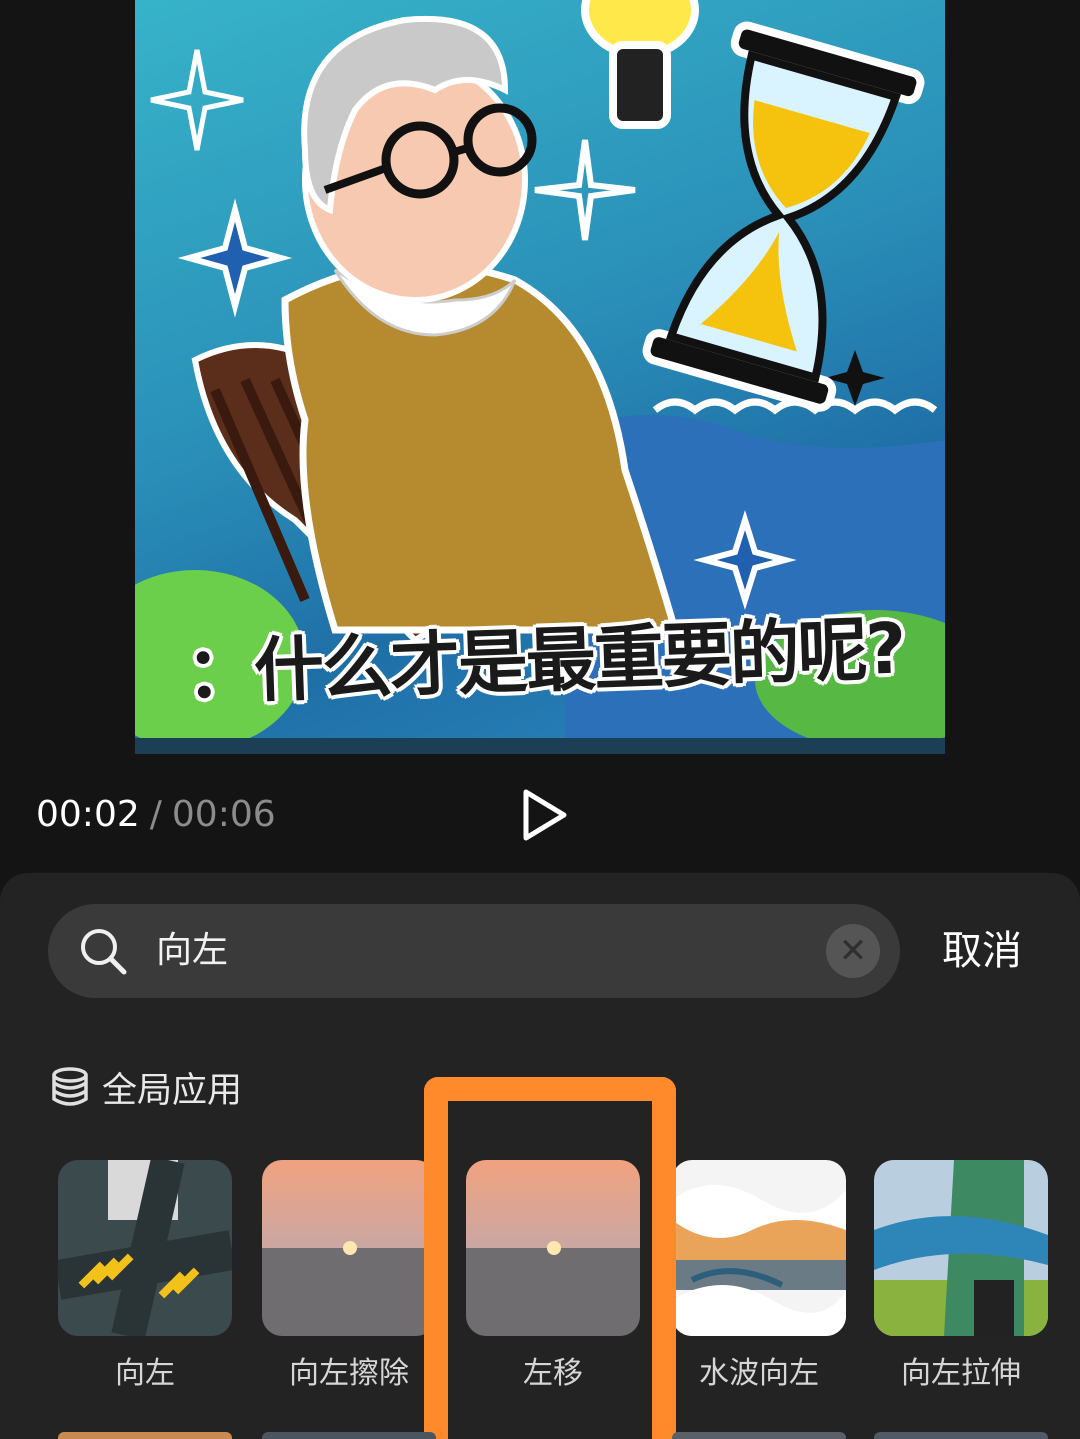 The height and width of the screenshot is (1439, 1080). Describe the element at coordinates (759, 1248) in the screenshot. I see `effect-thumb-water-splash` at that location.